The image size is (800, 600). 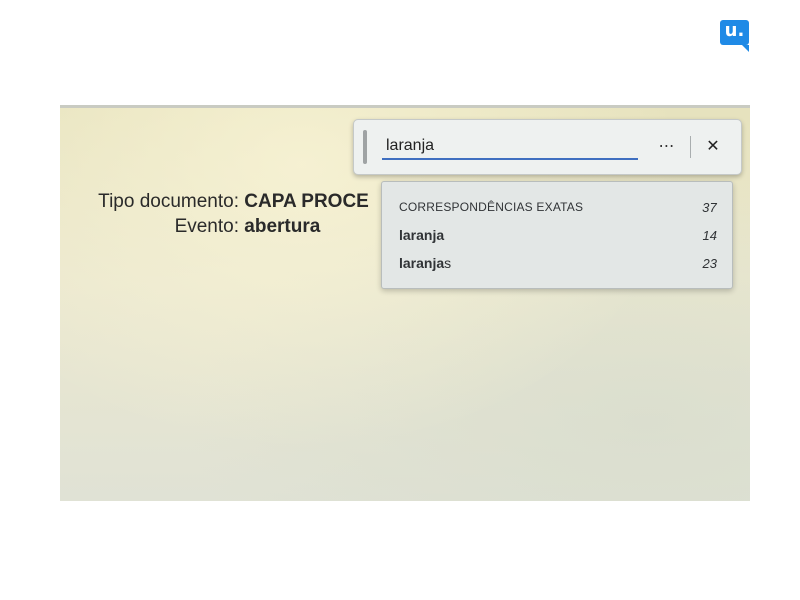 I want to click on exact-matches-label: CORRESPONDÊNCIAS EXATAS, so click(x=491, y=207).